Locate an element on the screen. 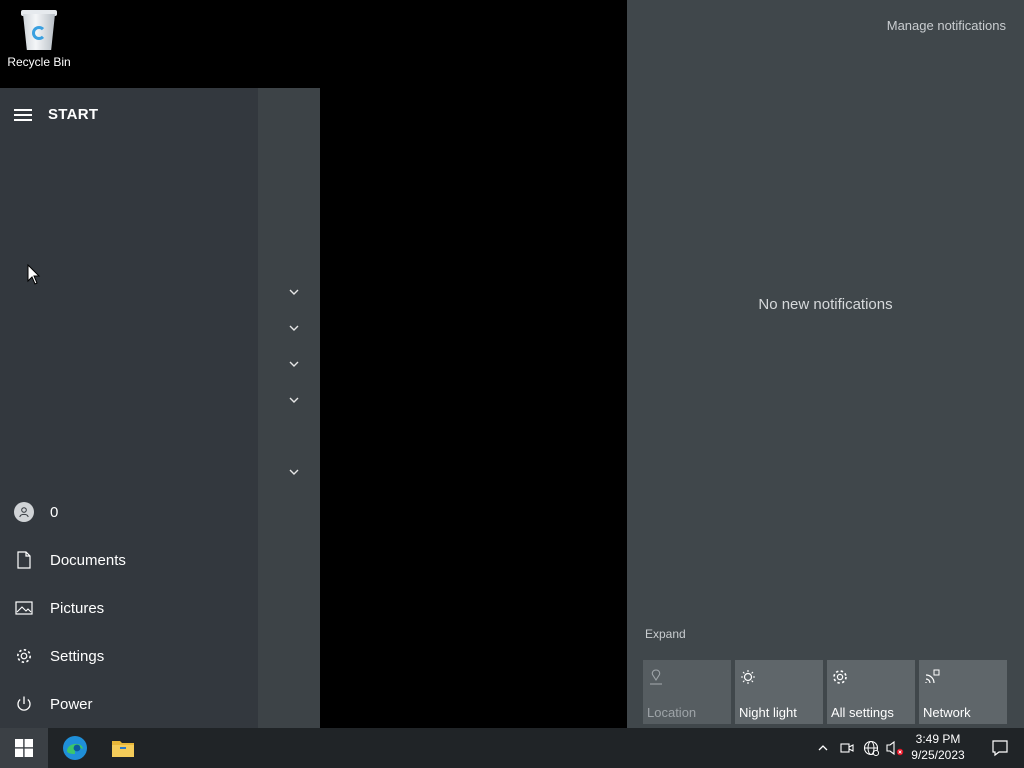  network-icon is located at coordinates (932, 676).